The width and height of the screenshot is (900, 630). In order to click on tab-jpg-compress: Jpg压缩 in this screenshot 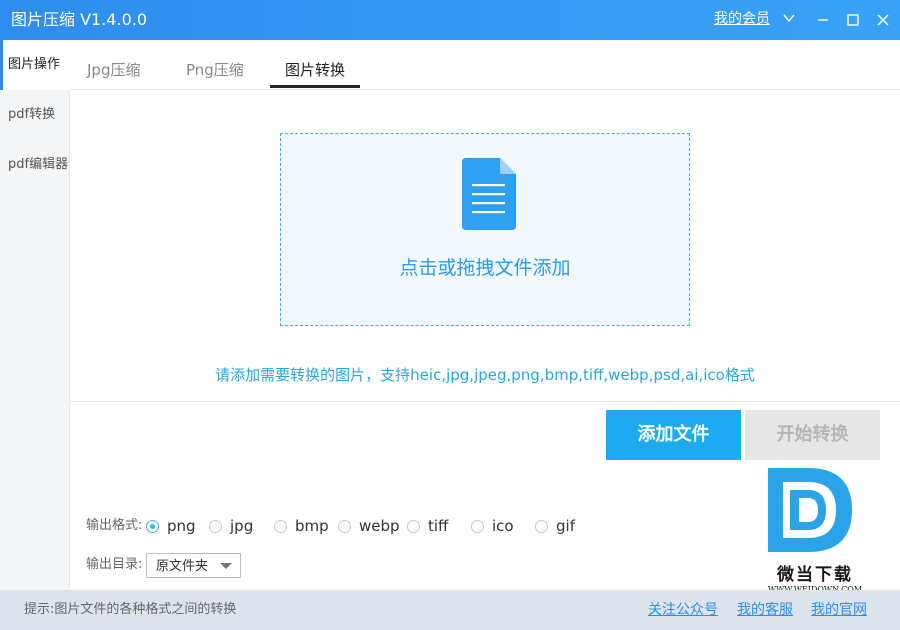, I will do `click(113, 70)`.